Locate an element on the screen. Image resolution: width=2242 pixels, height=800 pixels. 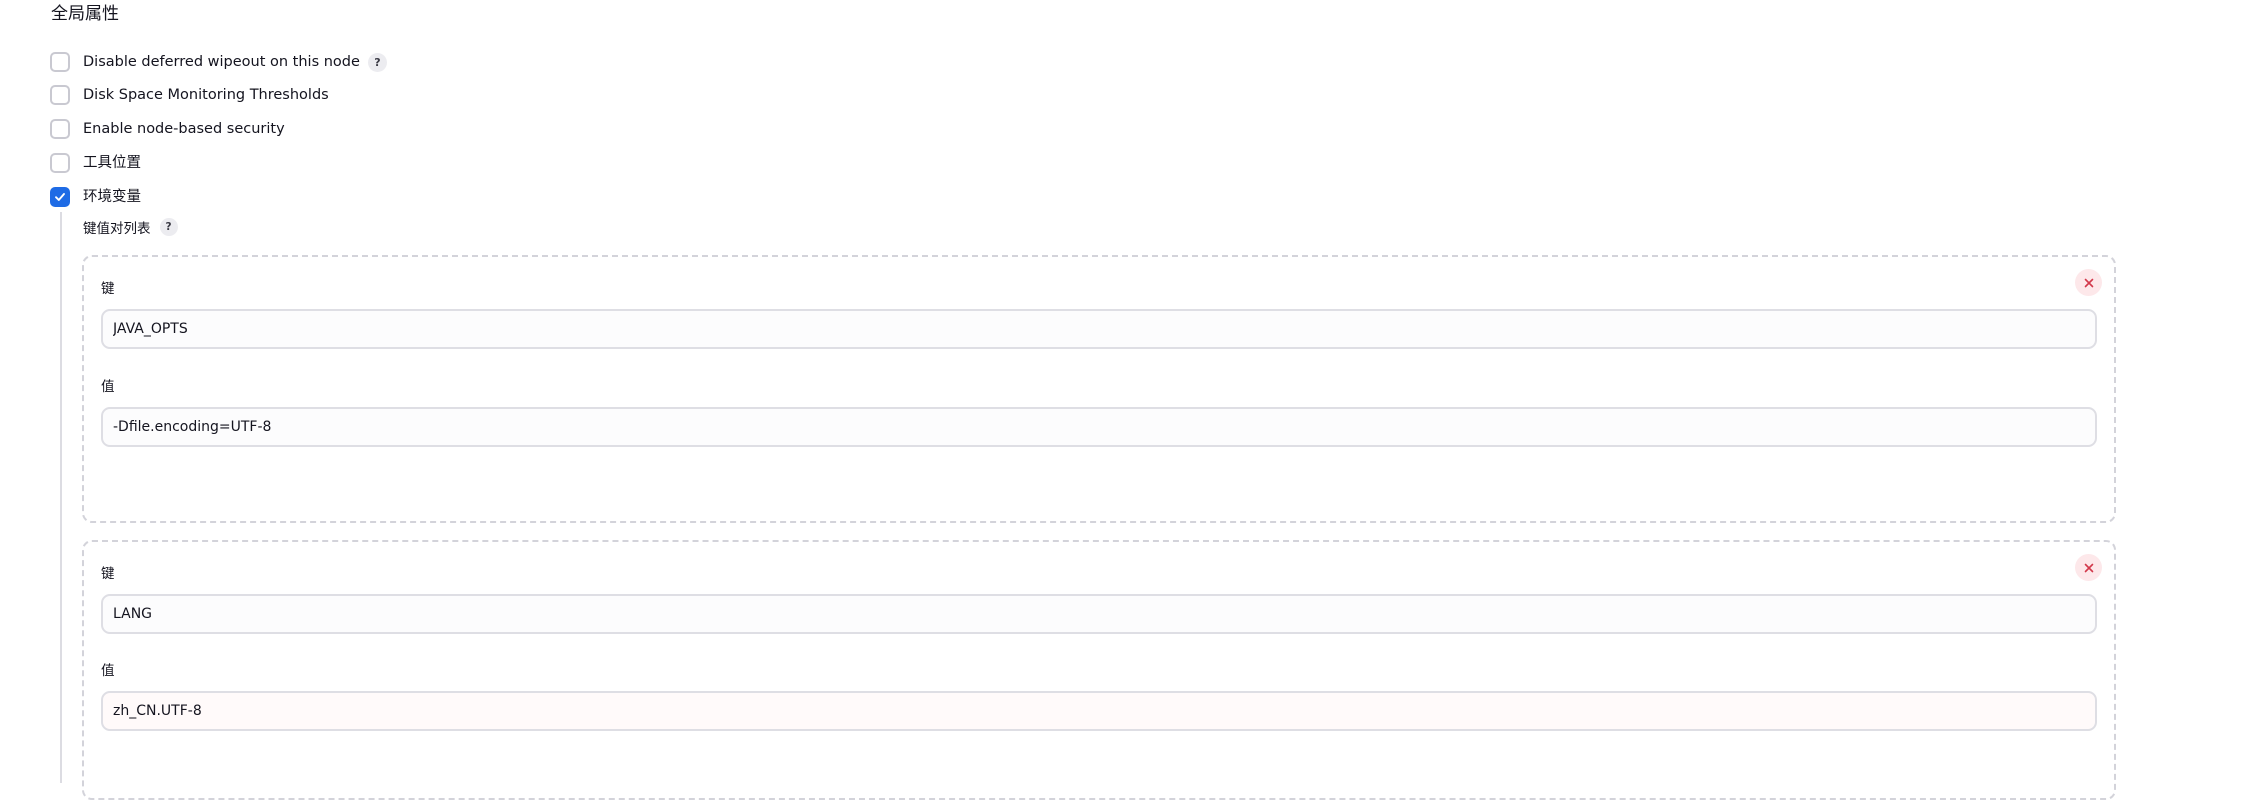
checkbox-node-based-security is located at coordinates (60, 129).